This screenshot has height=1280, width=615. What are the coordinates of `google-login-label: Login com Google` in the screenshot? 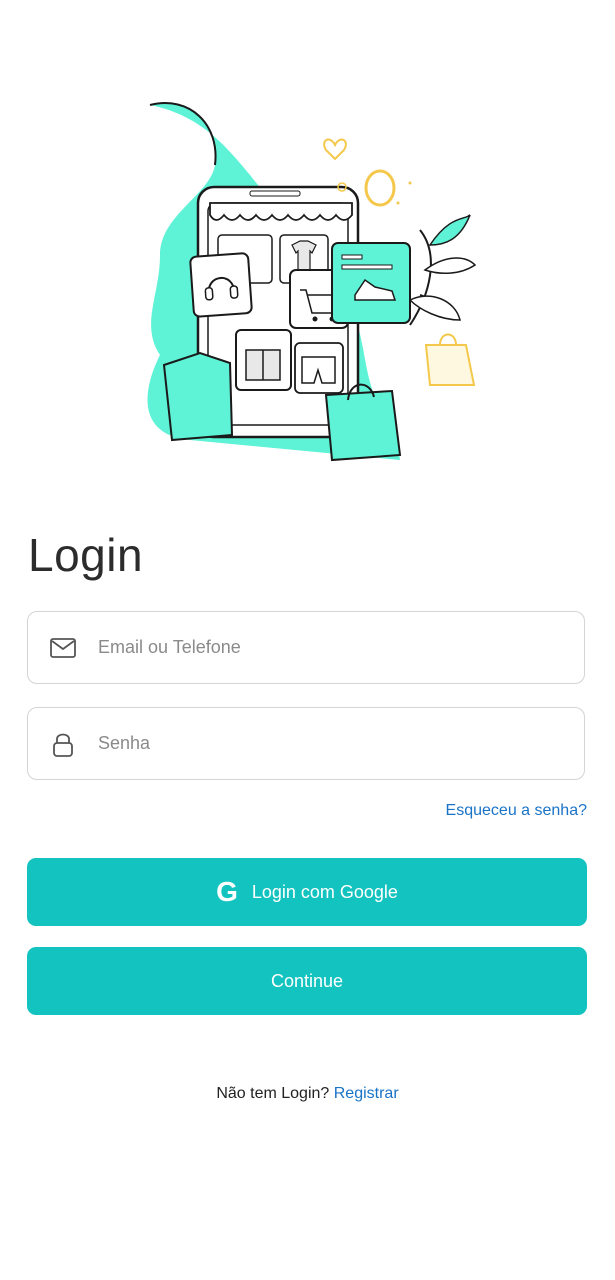 It's located at (324, 891).